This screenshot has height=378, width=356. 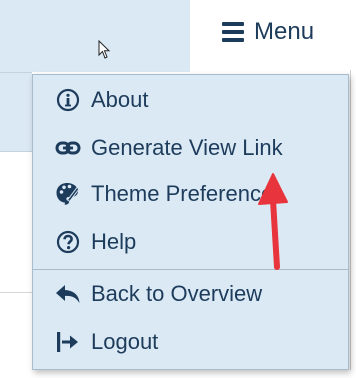 What do you see at coordinates (182, 193) in the screenshot?
I see `menu-item-label: Theme Preference` at bounding box center [182, 193].